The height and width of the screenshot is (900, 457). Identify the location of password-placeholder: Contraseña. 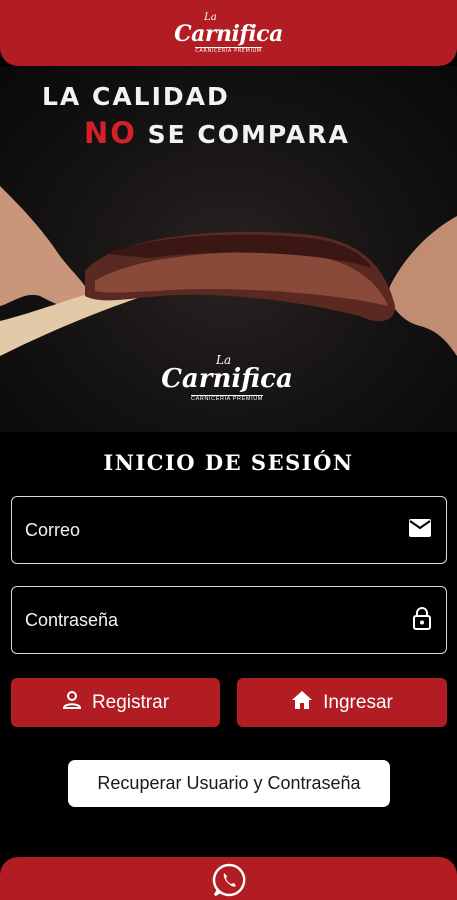
(72, 619).